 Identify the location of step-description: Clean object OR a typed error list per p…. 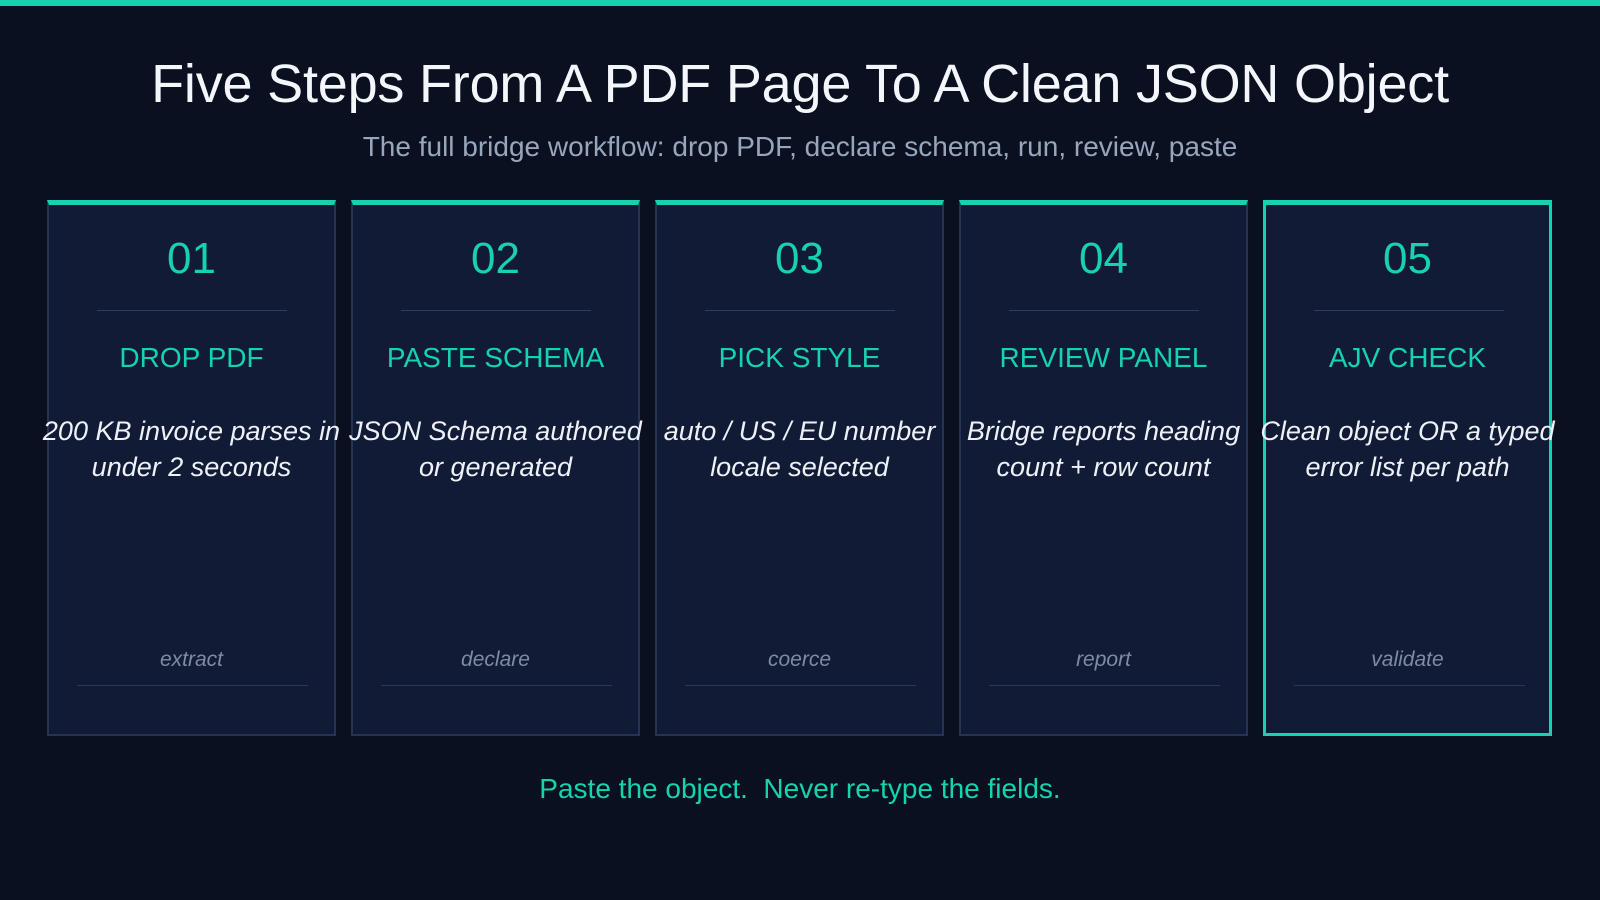
(1407, 449).